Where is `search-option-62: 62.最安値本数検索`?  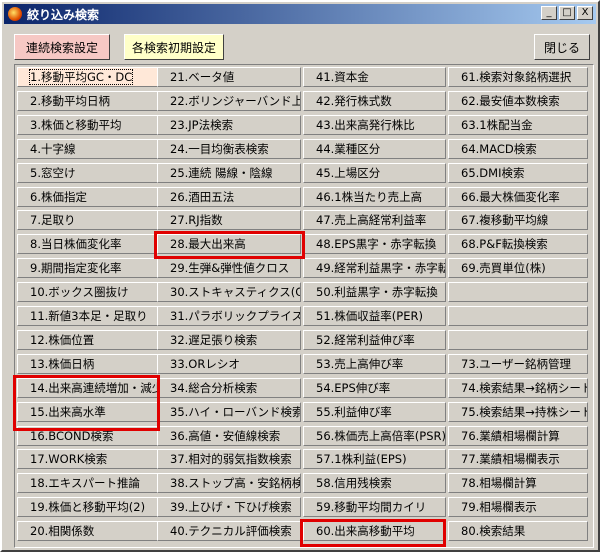
search-option-62: 62.最安値本数検索 is located at coordinates (518, 101).